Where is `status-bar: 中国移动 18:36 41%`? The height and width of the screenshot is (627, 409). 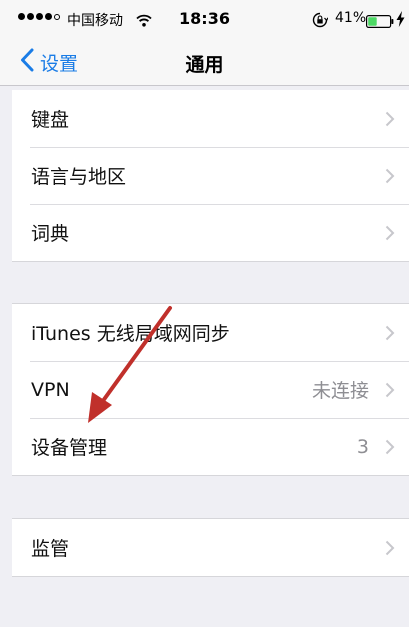
status-bar: 中国移动 18:36 41% is located at coordinates (204, 20).